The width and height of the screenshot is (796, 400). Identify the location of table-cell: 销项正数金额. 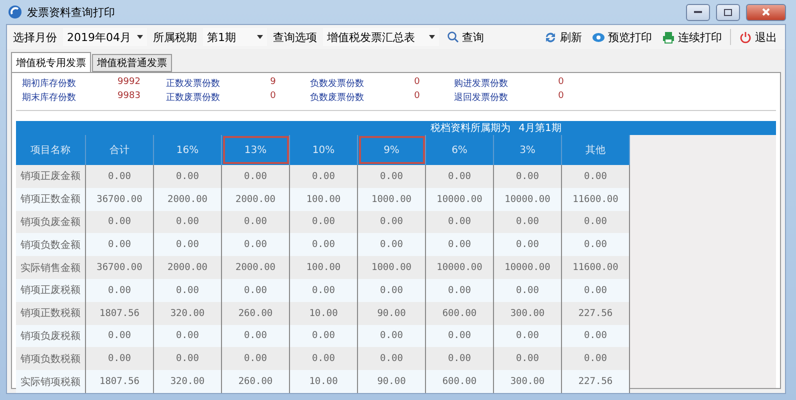
(51, 199).